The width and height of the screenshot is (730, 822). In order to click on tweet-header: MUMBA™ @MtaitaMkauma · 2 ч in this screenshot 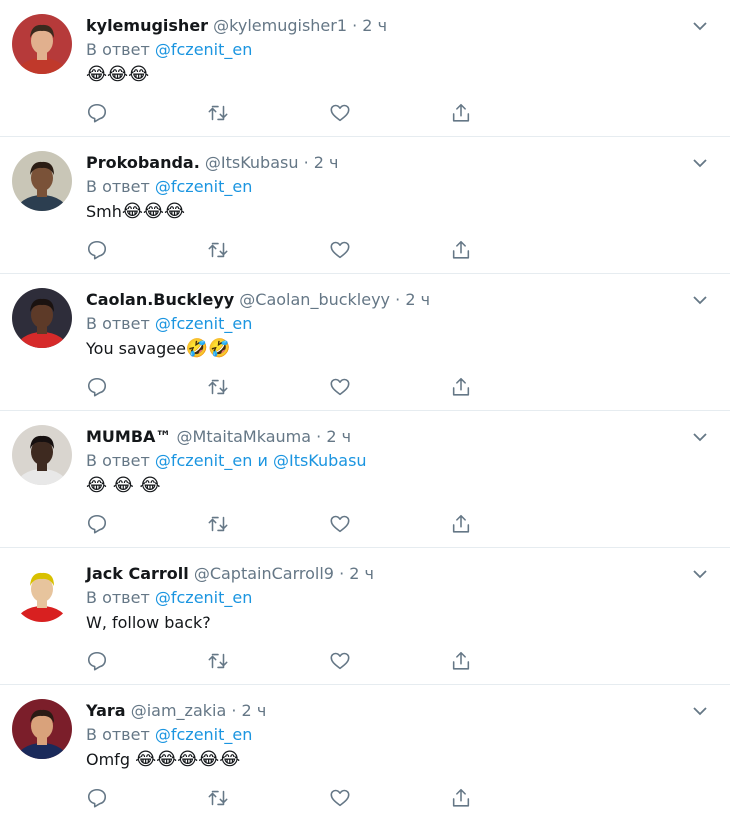, I will do `click(393, 437)`.